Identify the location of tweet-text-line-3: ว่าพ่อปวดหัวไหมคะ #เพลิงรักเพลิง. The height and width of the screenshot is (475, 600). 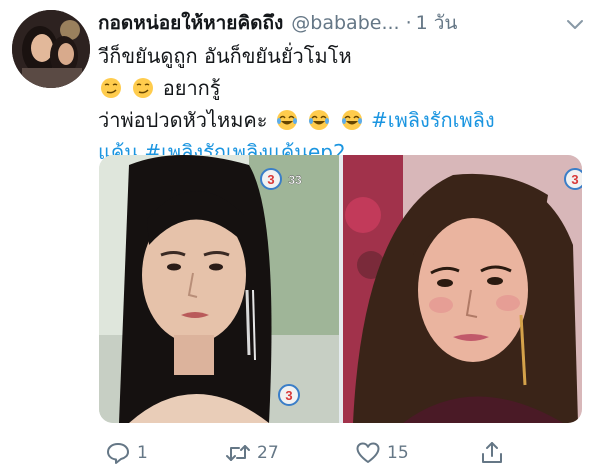
(343, 120).